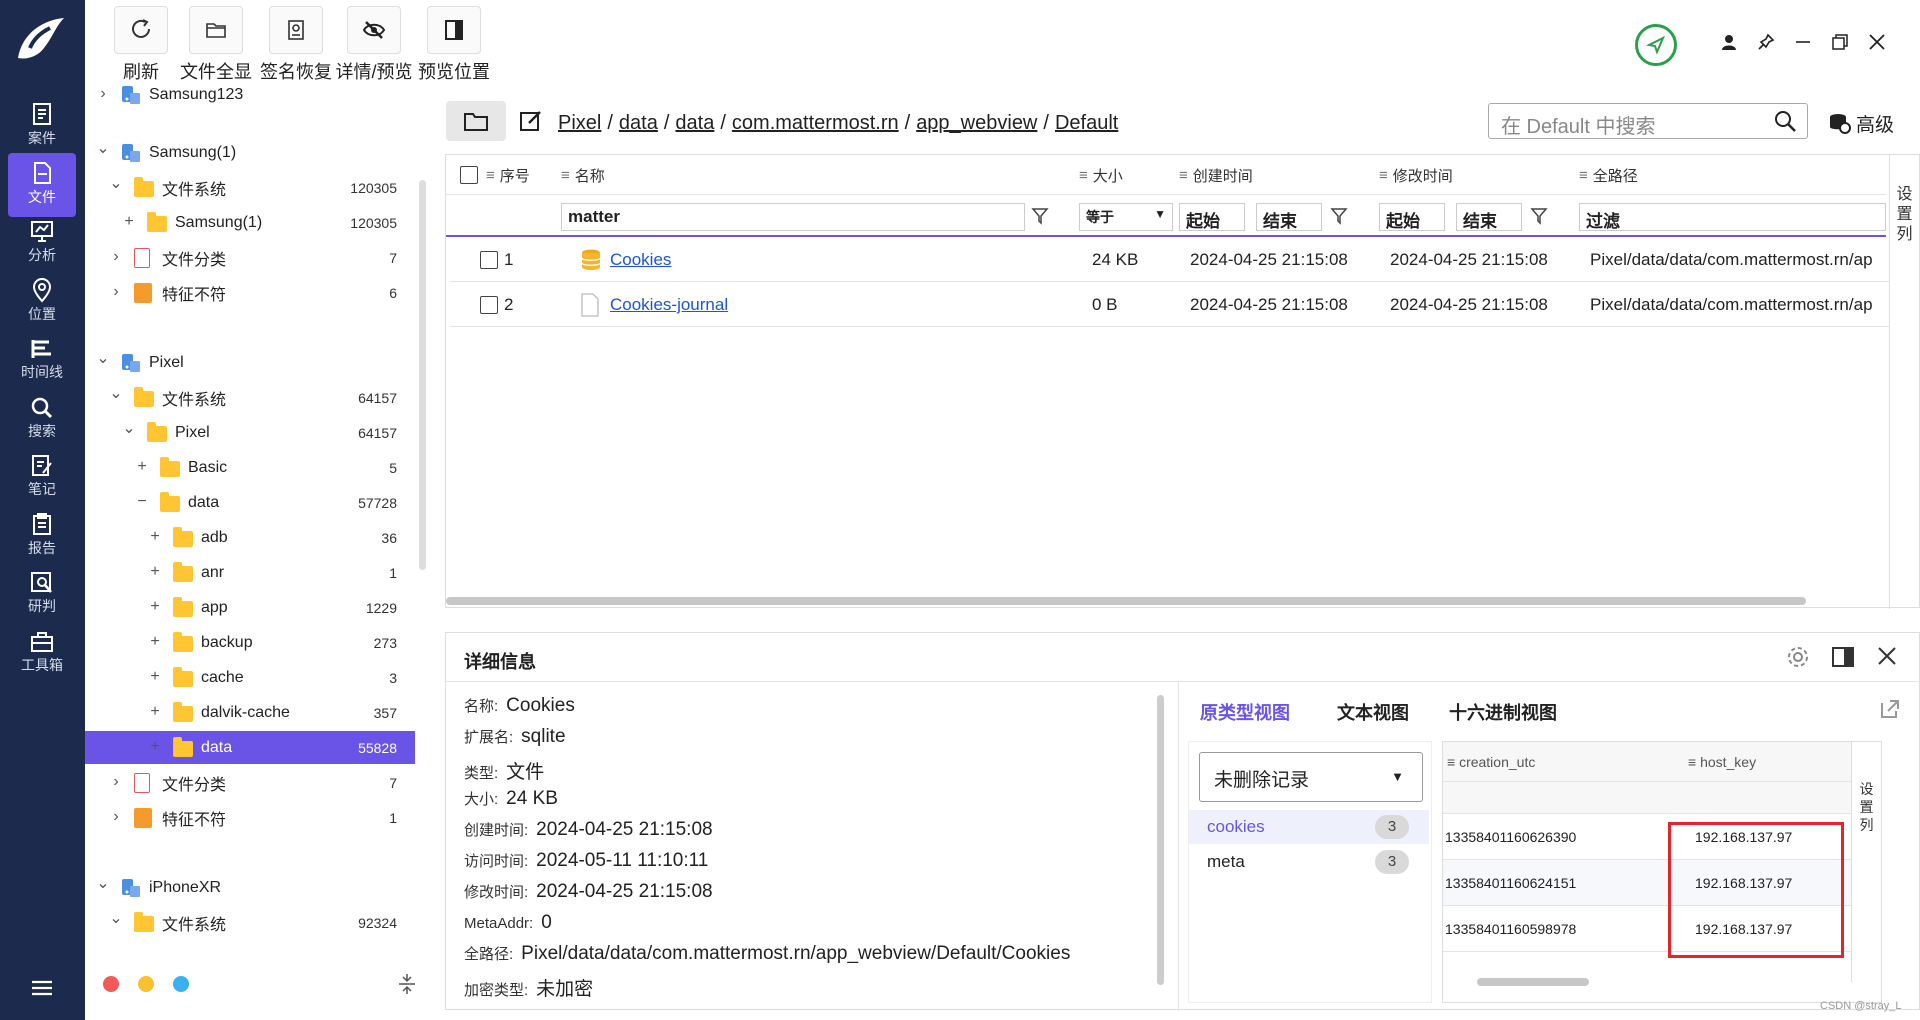  I want to click on close-icon, so click(1877, 42).